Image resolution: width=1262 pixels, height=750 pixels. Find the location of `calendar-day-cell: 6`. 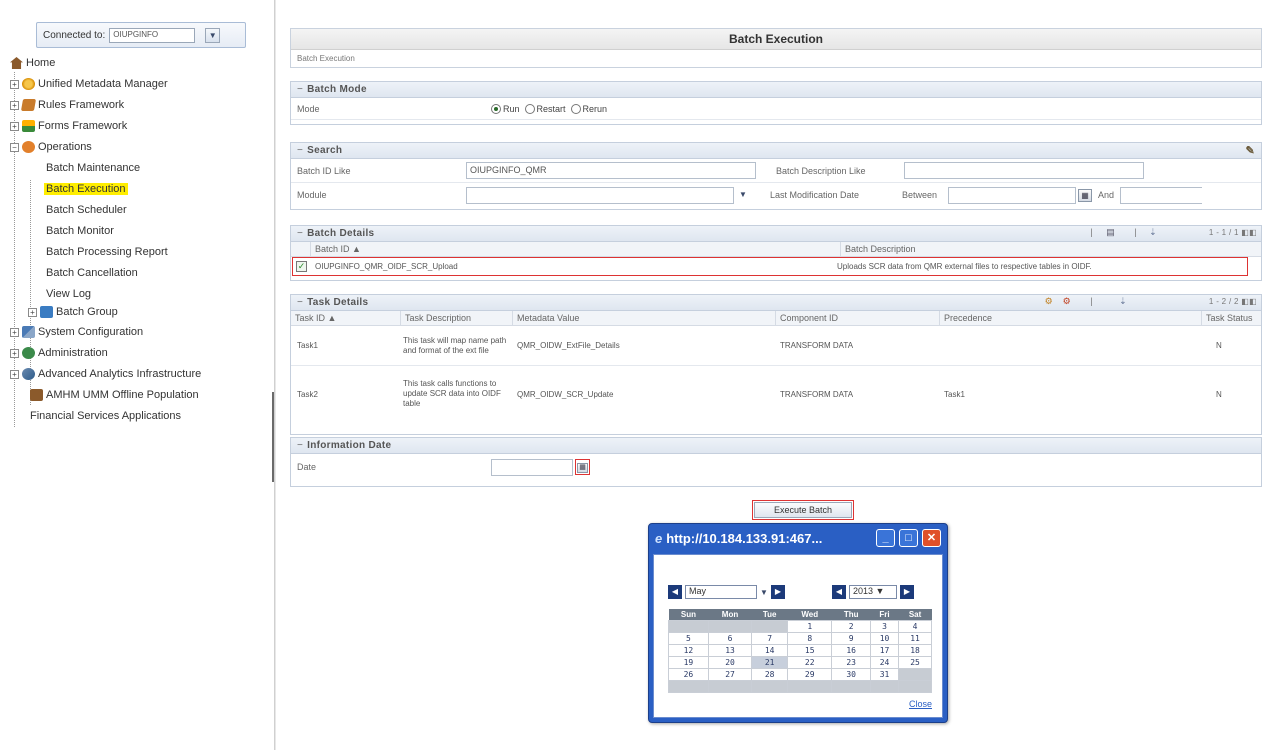

calendar-day-cell: 6 is located at coordinates (730, 638).